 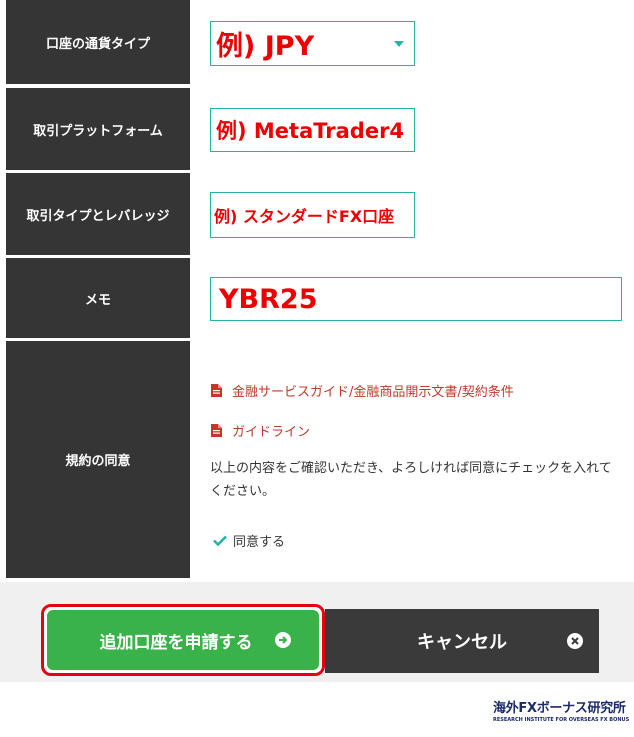 What do you see at coordinates (259, 542) in the screenshot?
I see `agree-checkbox-label: 同意する` at bounding box center [259, 542].